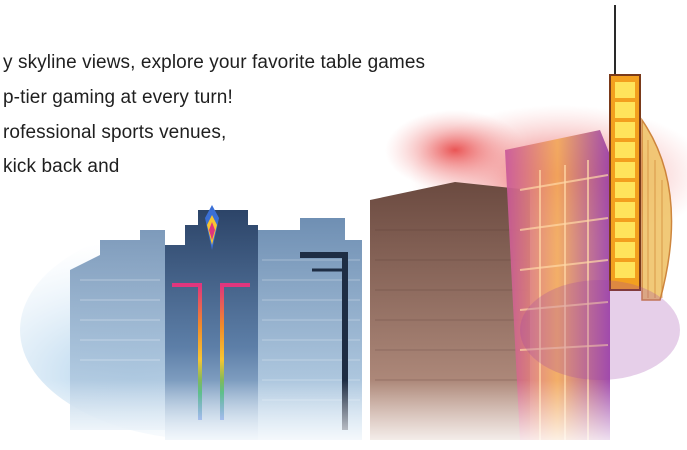  What do you see at coordinates (115, 132) in the screenshot?
I see `promo-text-line-3: rofessional sports venues,` at bounding box center [115, 132].